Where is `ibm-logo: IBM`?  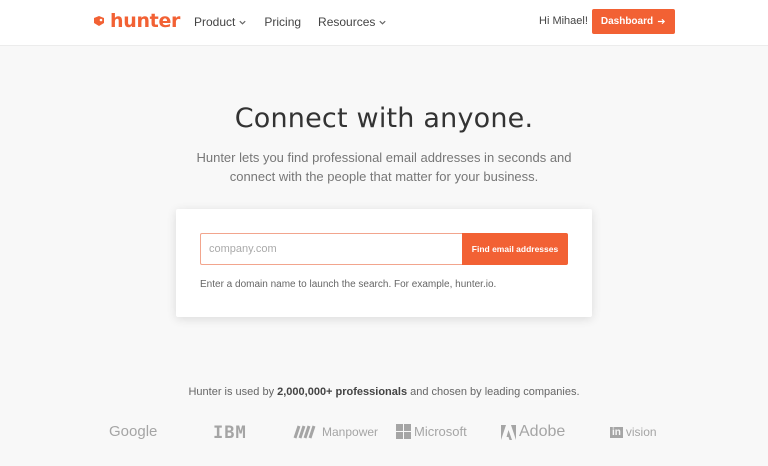
ibm-logo: IBM is located at coordinates (230, 433).